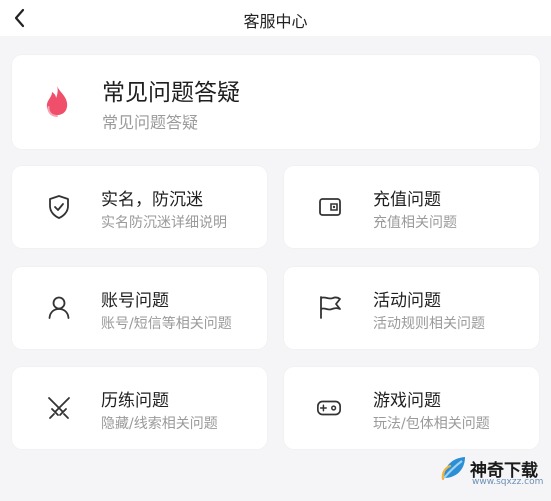 This screenshot has width=551, height=501. I want to click on category-card-activity: 活动问题 活动规则相关问题, so click(411, 308).